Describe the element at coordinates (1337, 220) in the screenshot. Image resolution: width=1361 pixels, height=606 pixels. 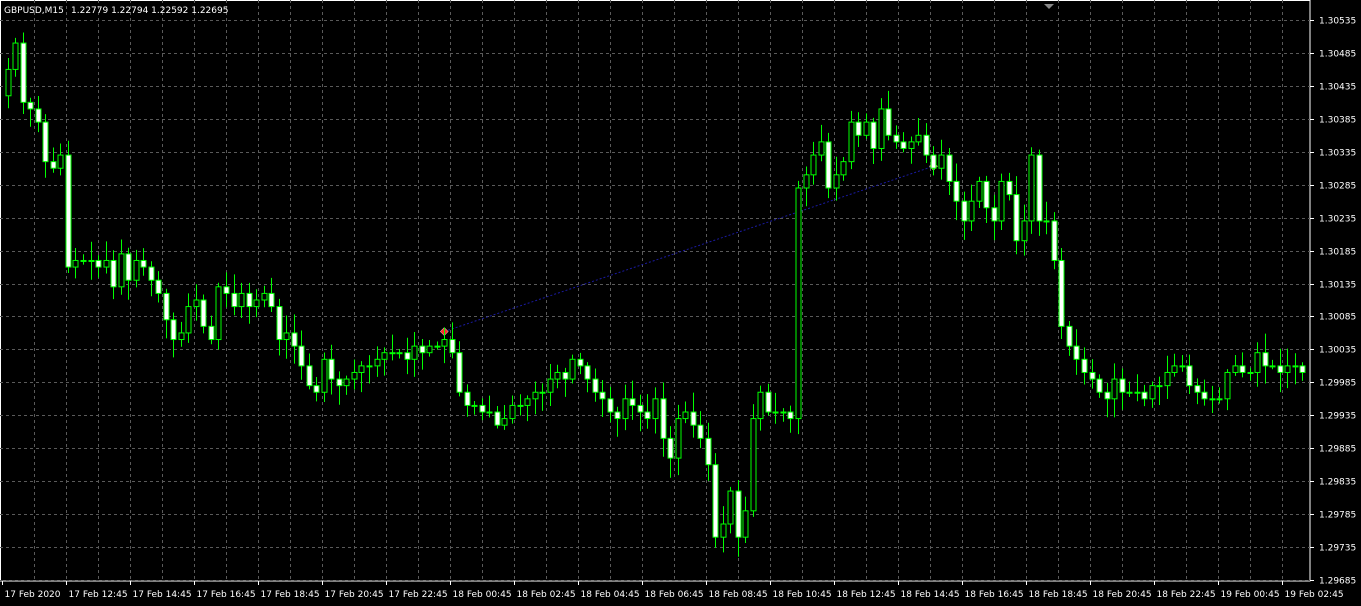
I see `price-tick-label: 1.30235` at that location.